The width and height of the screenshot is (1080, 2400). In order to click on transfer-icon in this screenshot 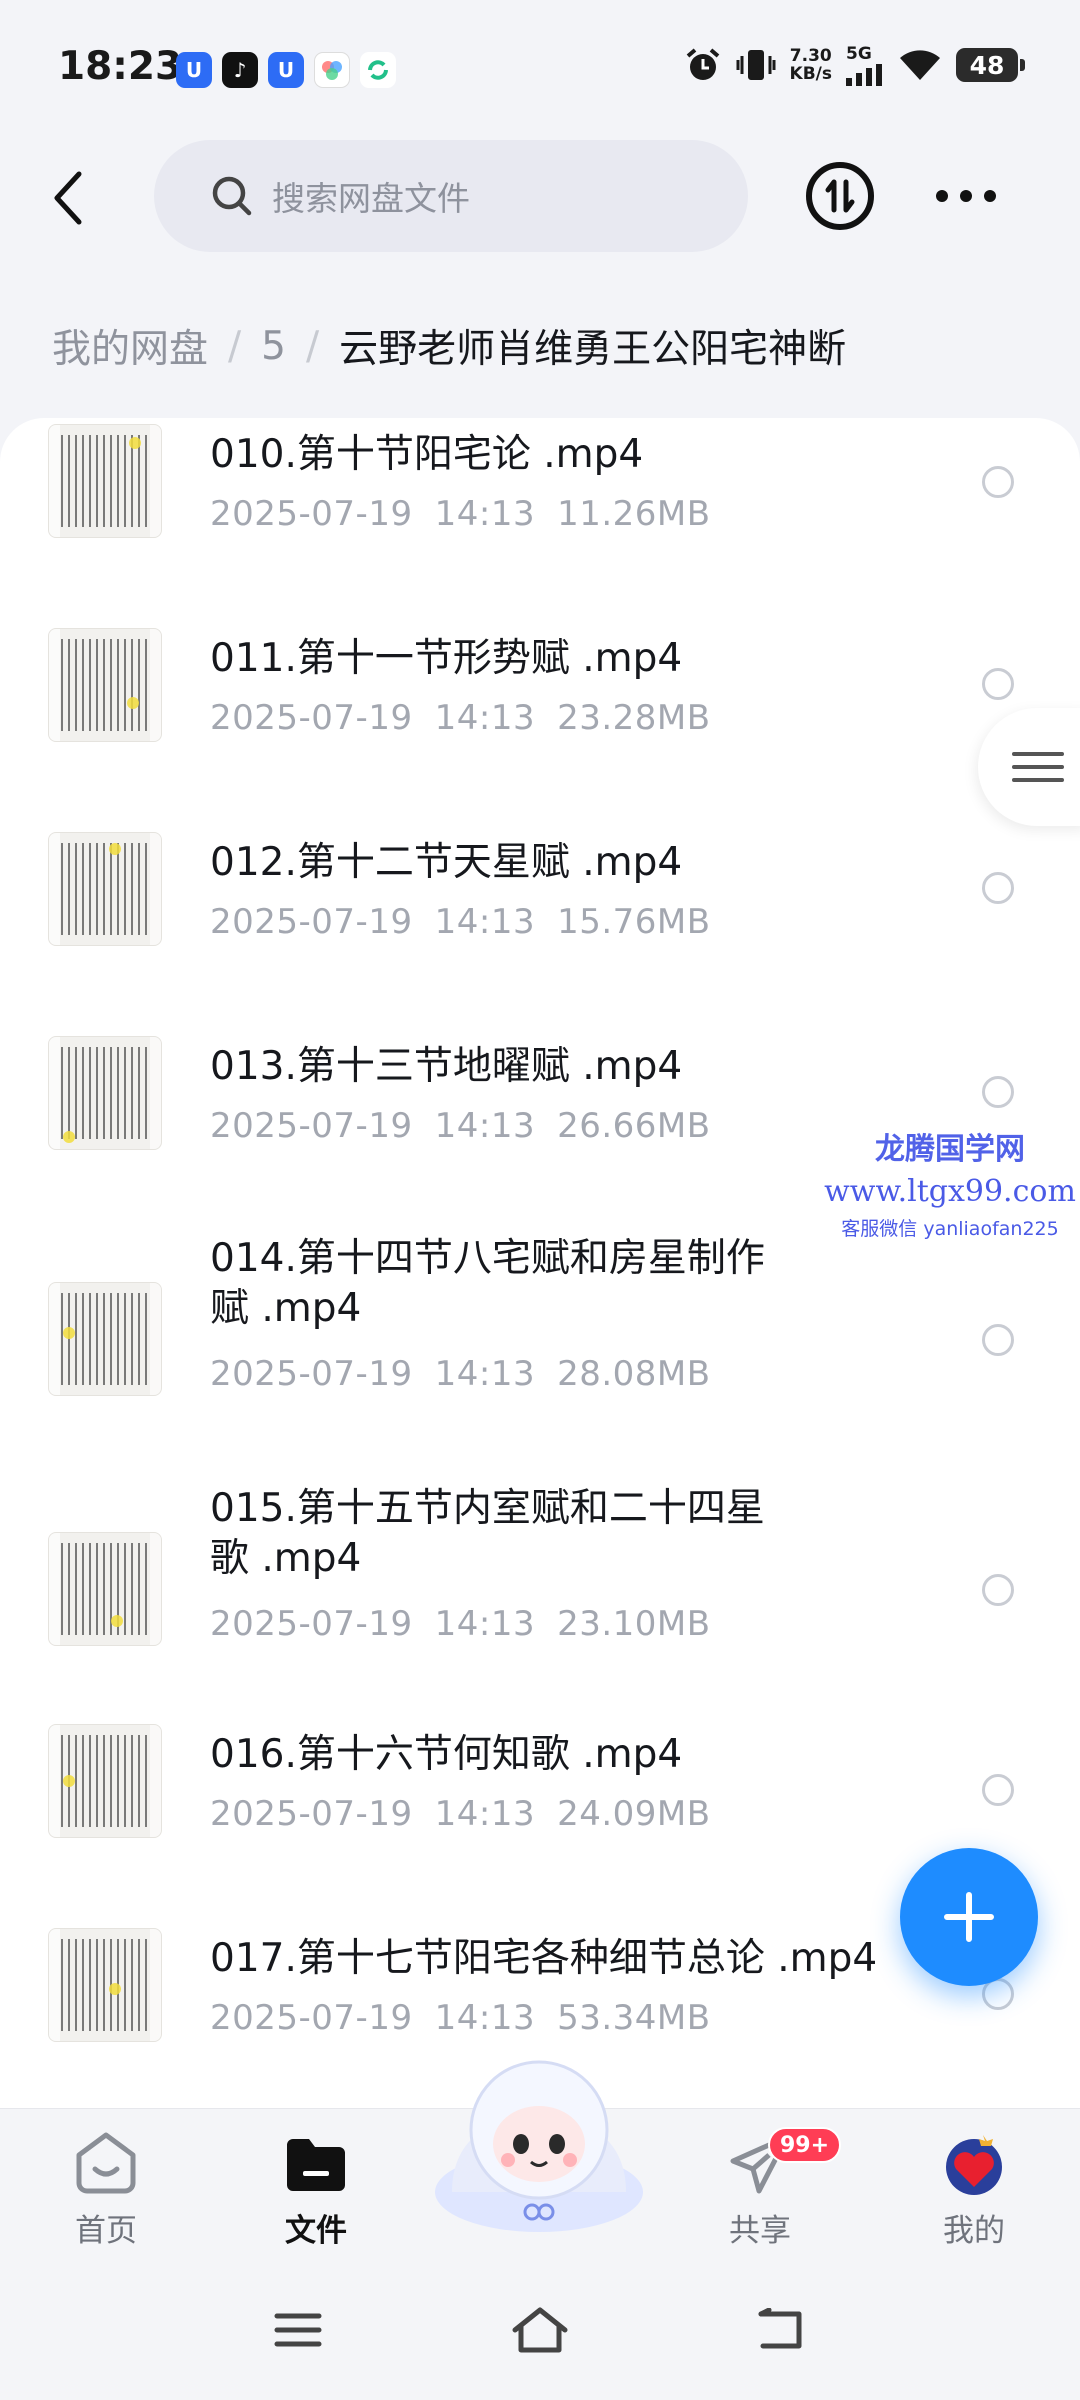, I will do `click(840, 196)`.